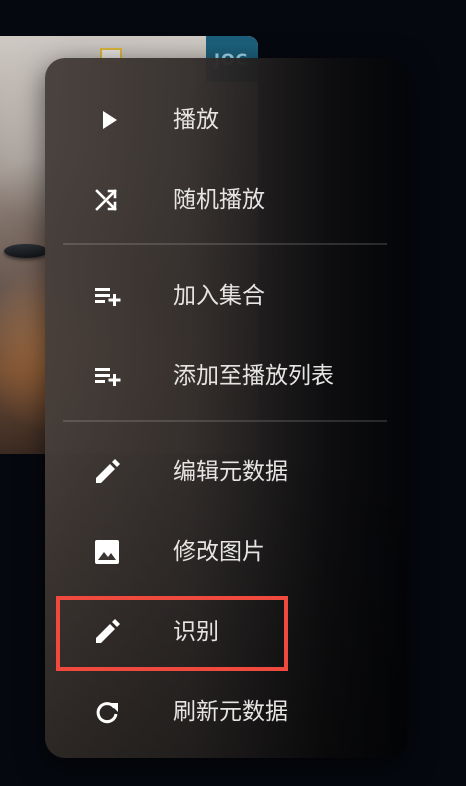 The image size is (466, 786). I want to click on menu-item-label: 刷新元数据, so click(230, 712).